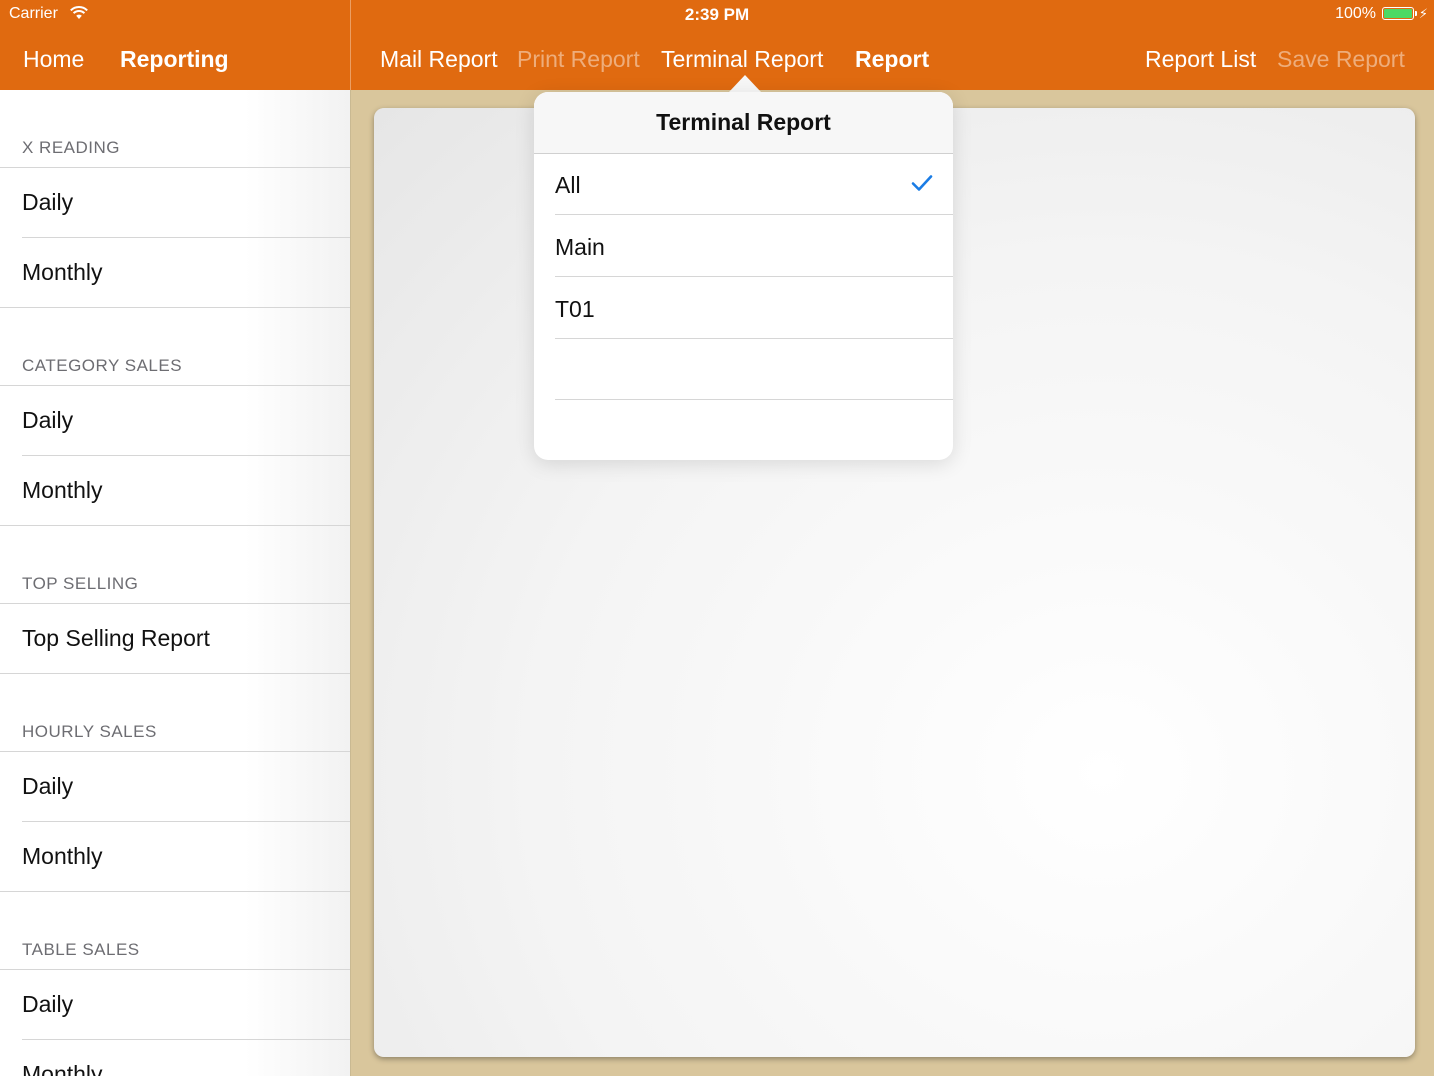 Image resolution: width=1434 pixels, height=1076 pixels. Describe the element at coordinates (174, 59) in the screenshot. I see `reporting-title: Reporting` at that location.